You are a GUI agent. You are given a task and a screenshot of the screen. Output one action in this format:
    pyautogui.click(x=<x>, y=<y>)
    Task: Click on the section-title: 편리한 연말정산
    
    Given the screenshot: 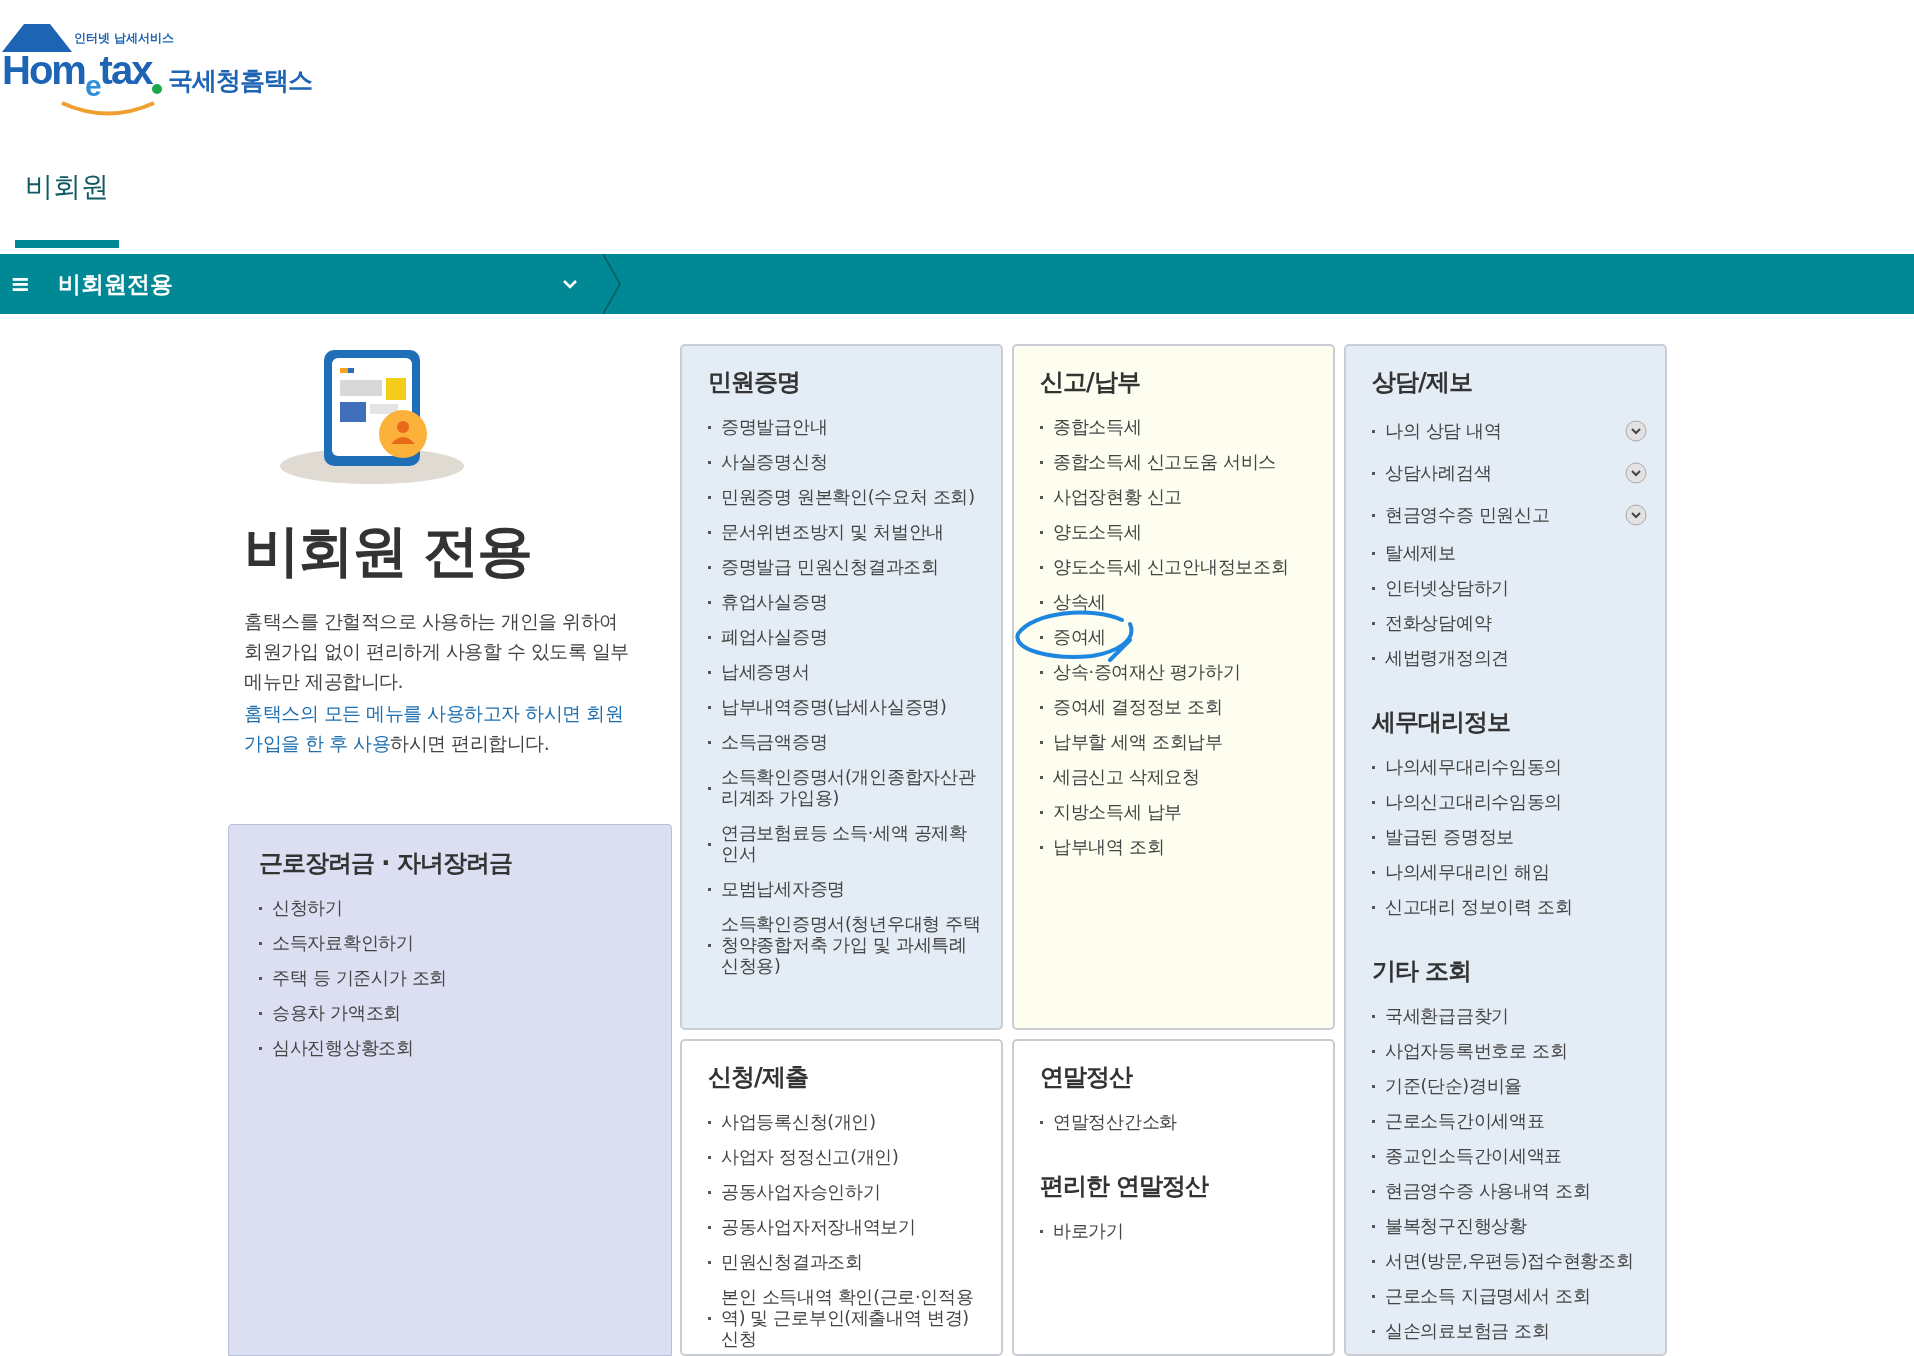 What is the action you would take?
    pyautogui.click(x=1125, y=1186)
    